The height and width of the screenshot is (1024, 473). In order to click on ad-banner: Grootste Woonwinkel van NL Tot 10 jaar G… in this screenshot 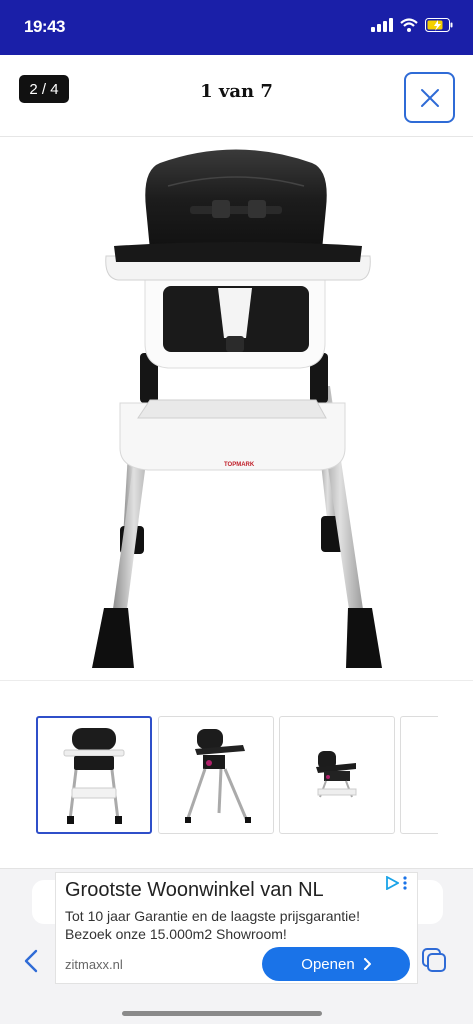, I will do `click(236, 928)`.